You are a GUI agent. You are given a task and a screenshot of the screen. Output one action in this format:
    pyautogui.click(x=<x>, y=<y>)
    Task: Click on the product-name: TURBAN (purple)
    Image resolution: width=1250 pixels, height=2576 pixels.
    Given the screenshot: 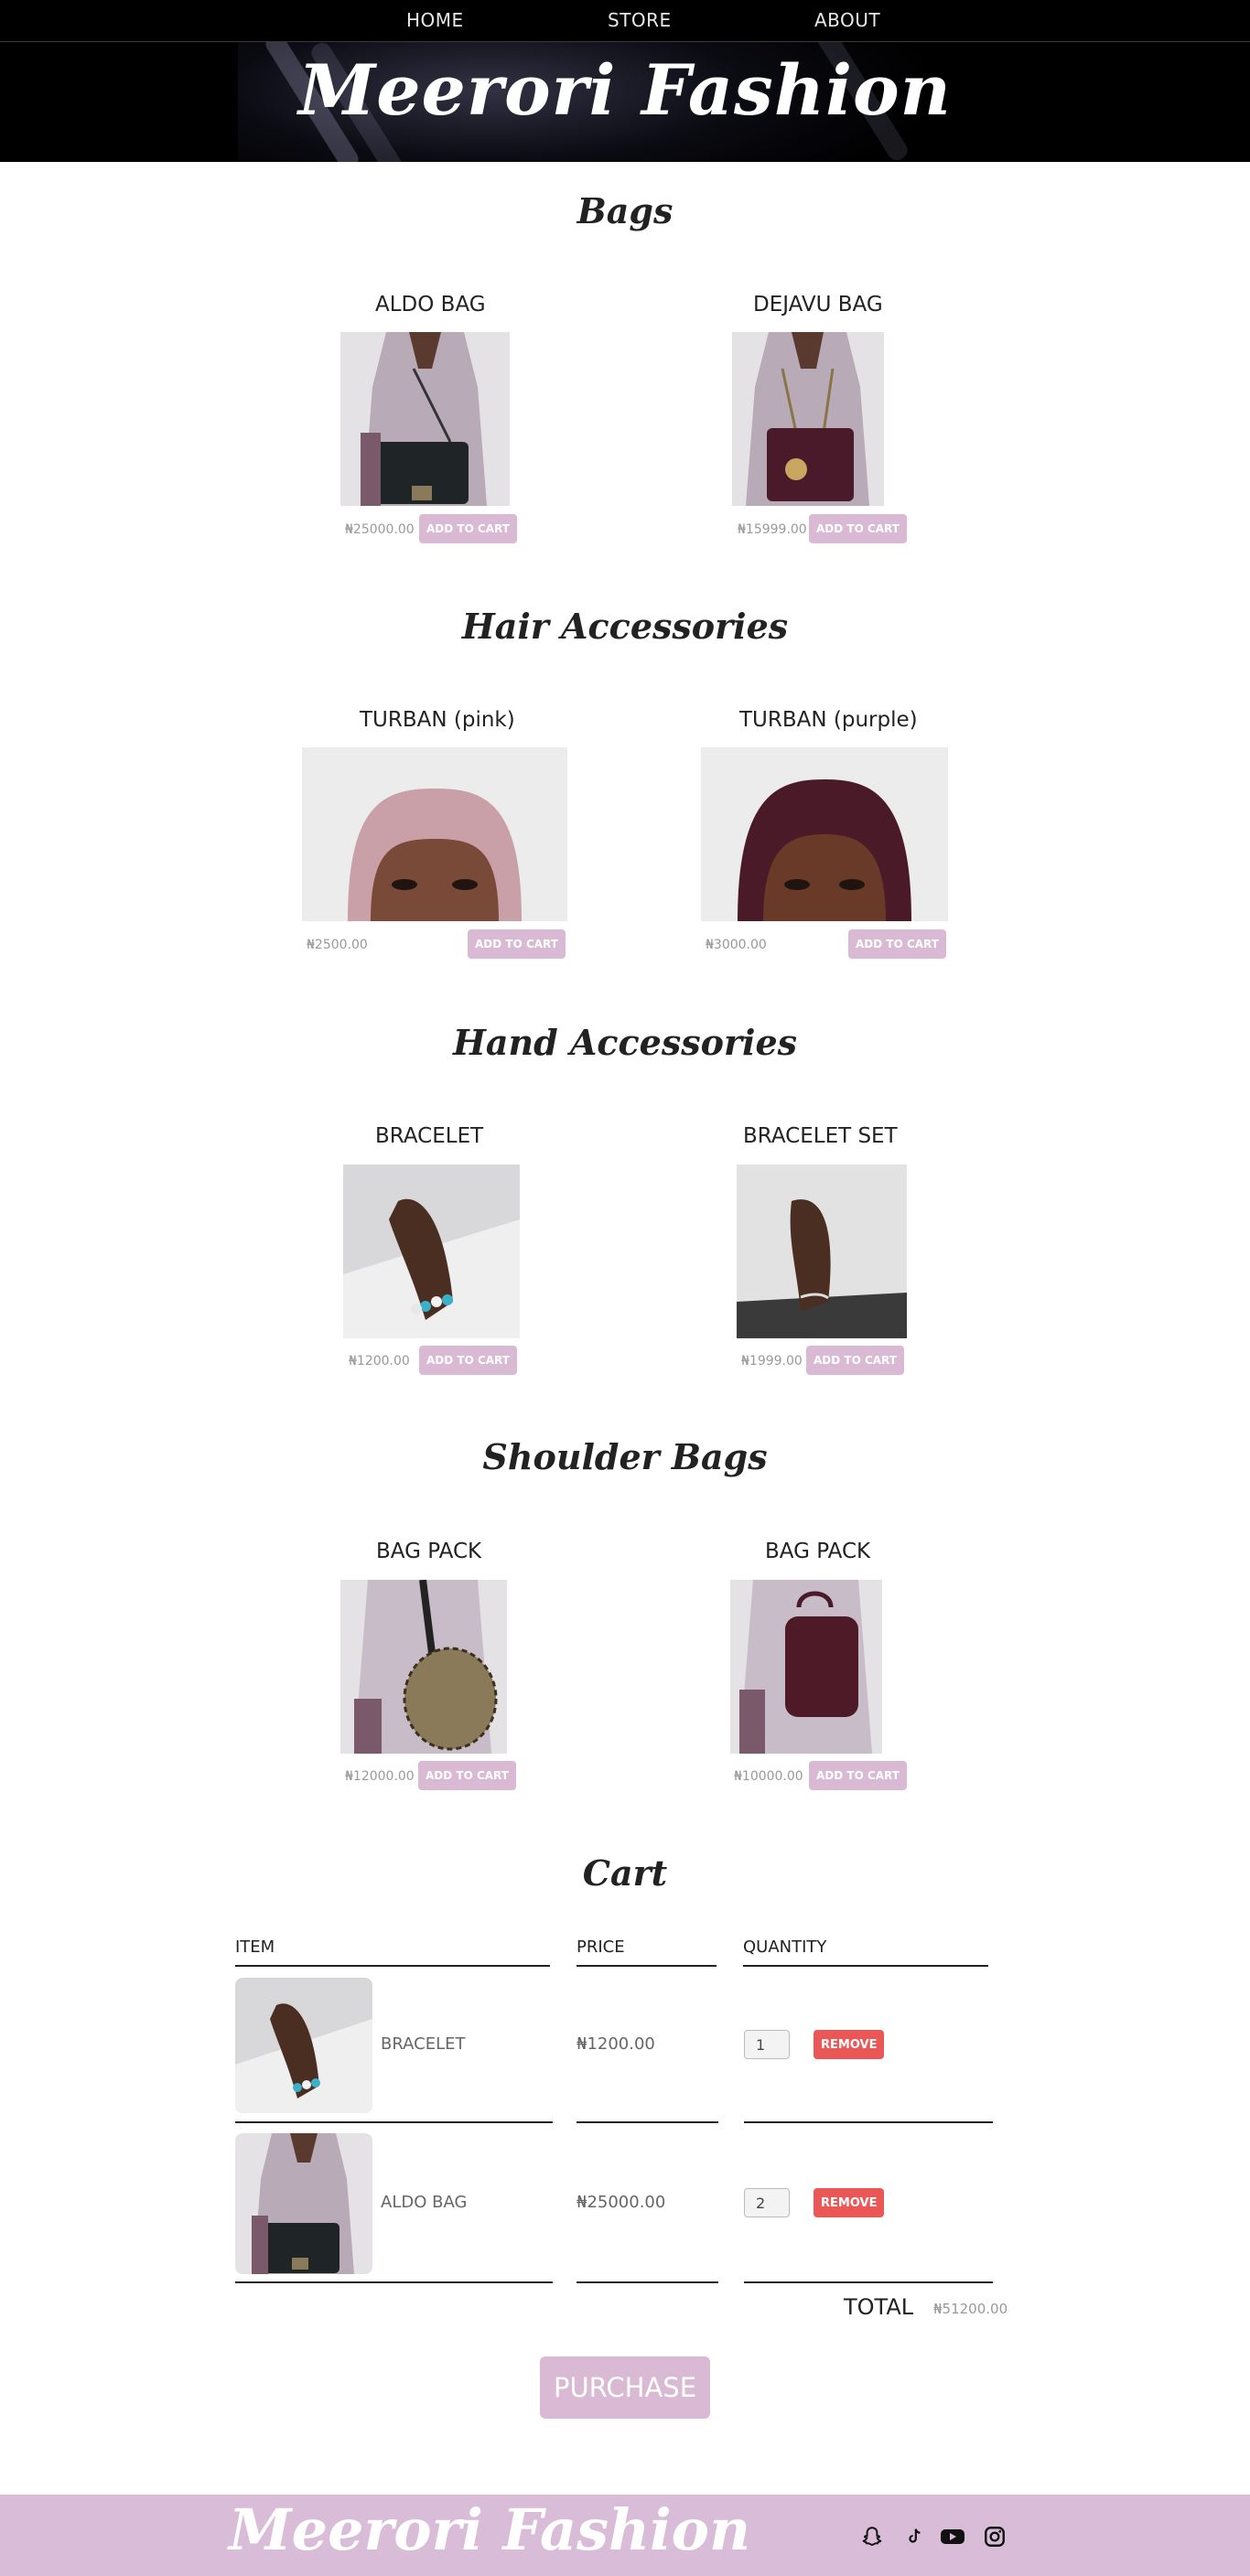 What is the action you would take?
    pyautogui.click(x=829, y=720)
    